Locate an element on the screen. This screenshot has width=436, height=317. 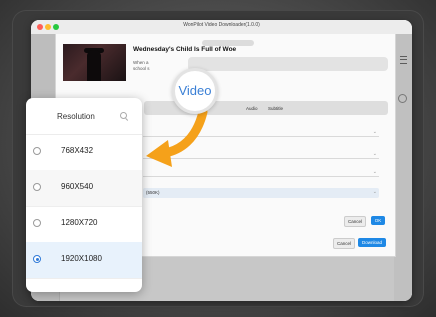
resolution-option-label: 768X432 is located at coordinates (77, 150).